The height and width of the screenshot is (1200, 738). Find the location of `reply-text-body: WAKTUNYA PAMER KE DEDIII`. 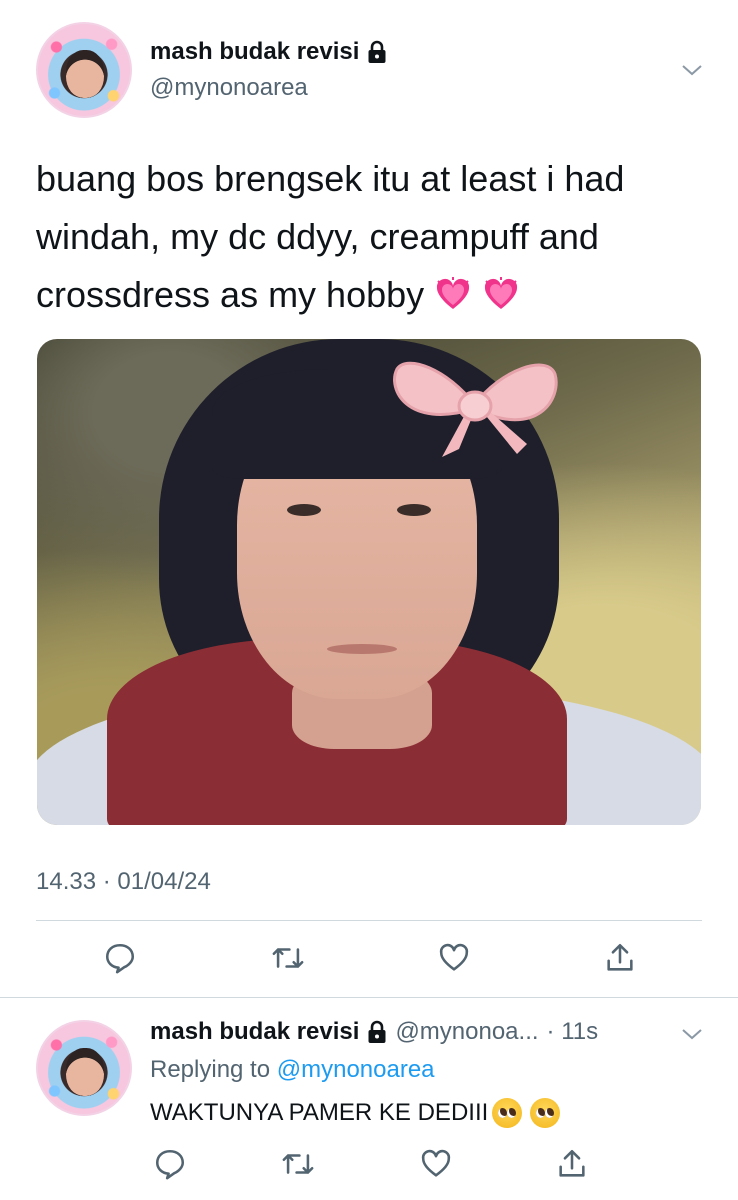

reply-text-body: WAKTUNYA PAMER KE DEDIII is located at coordinates (319, 1112).